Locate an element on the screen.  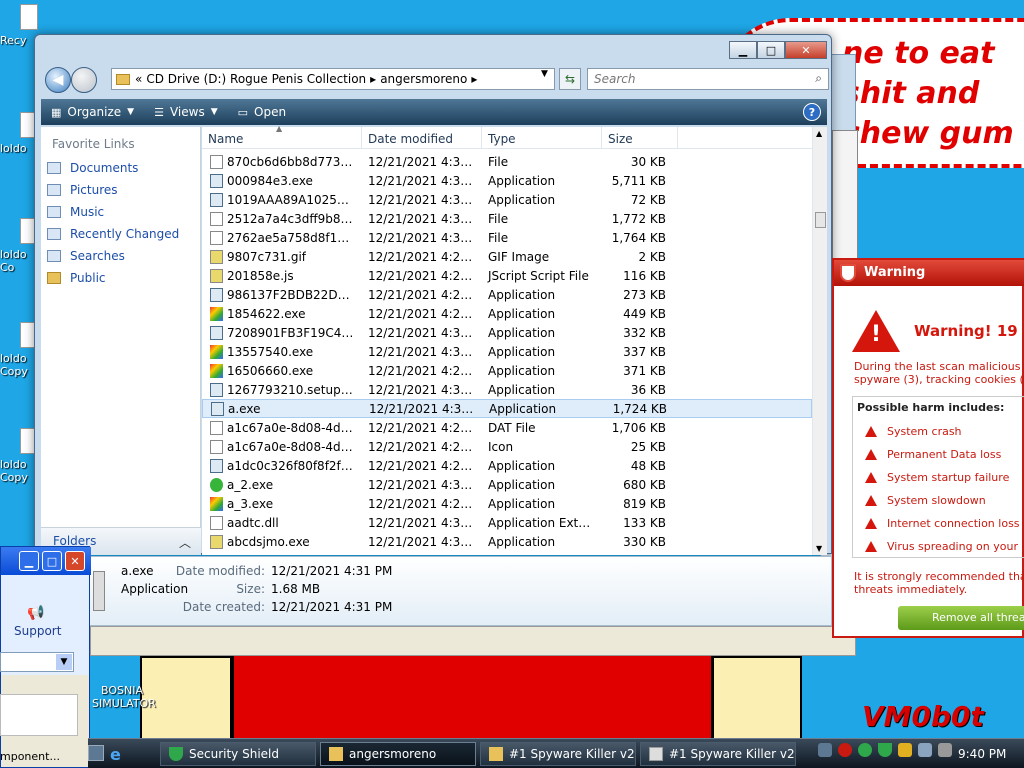
taskbar-button-spyware-killer: #1 Spyware Killer v2.1 is located at coordinates (558, 754).